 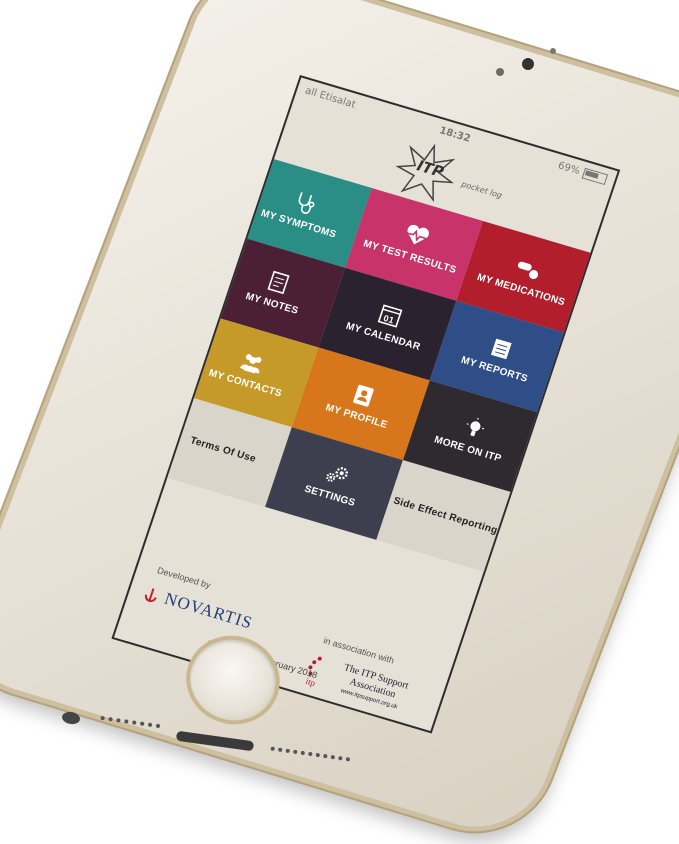 What do you see at coordinates (445, 516) in the screenshot?
I see `tile-label: Side Effect Reporting` at bounding box center [445, 516].